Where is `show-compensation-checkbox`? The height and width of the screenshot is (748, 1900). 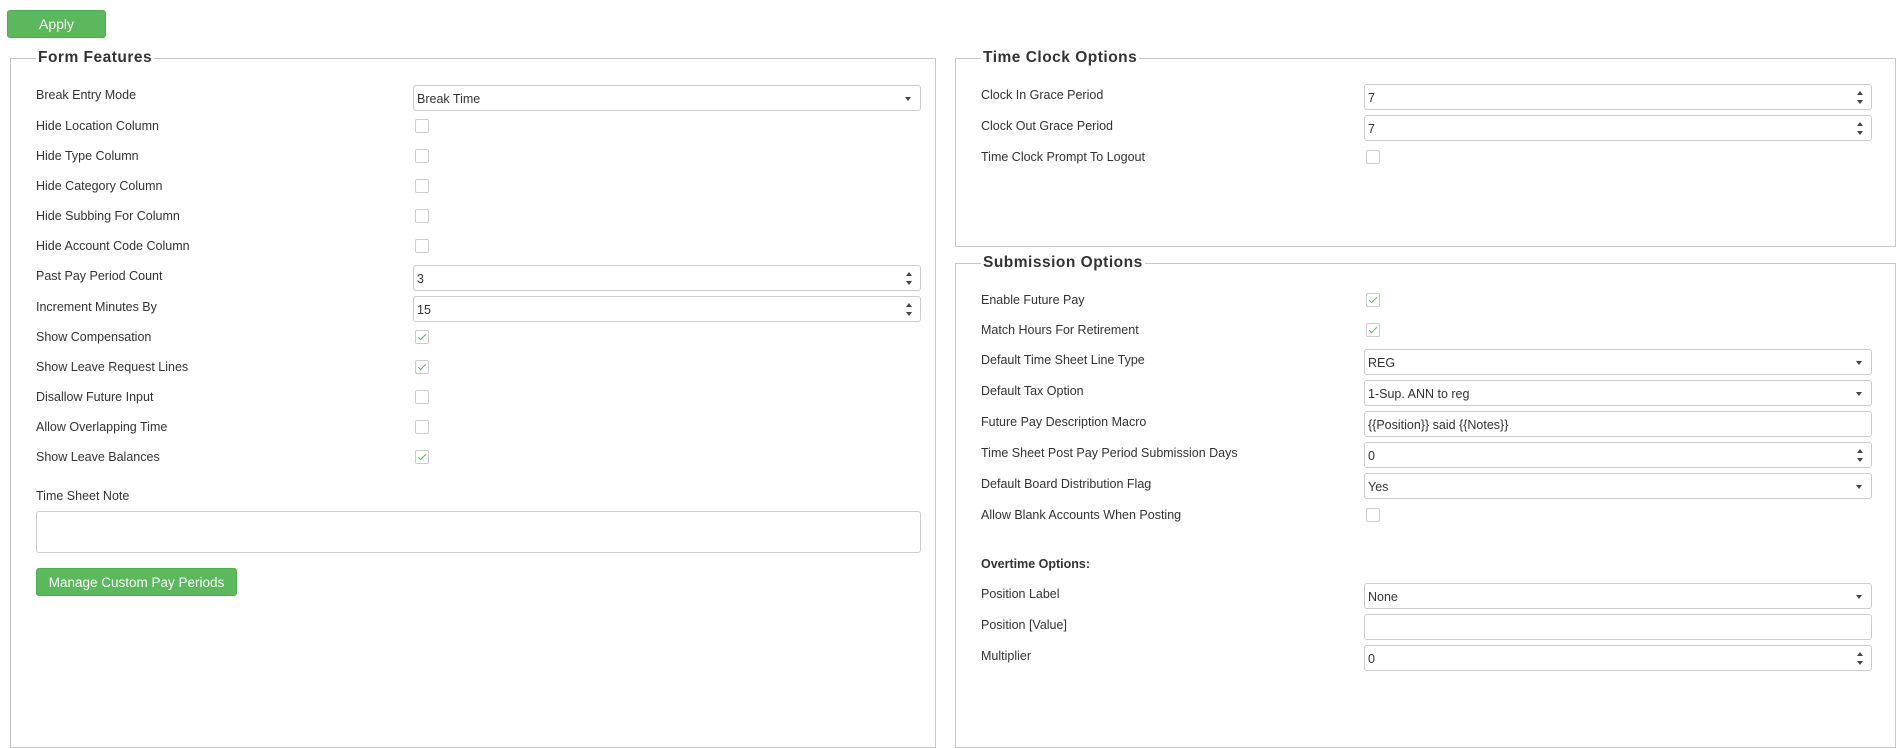 show-compensation-checkbox is located at coordinates (422, 337).